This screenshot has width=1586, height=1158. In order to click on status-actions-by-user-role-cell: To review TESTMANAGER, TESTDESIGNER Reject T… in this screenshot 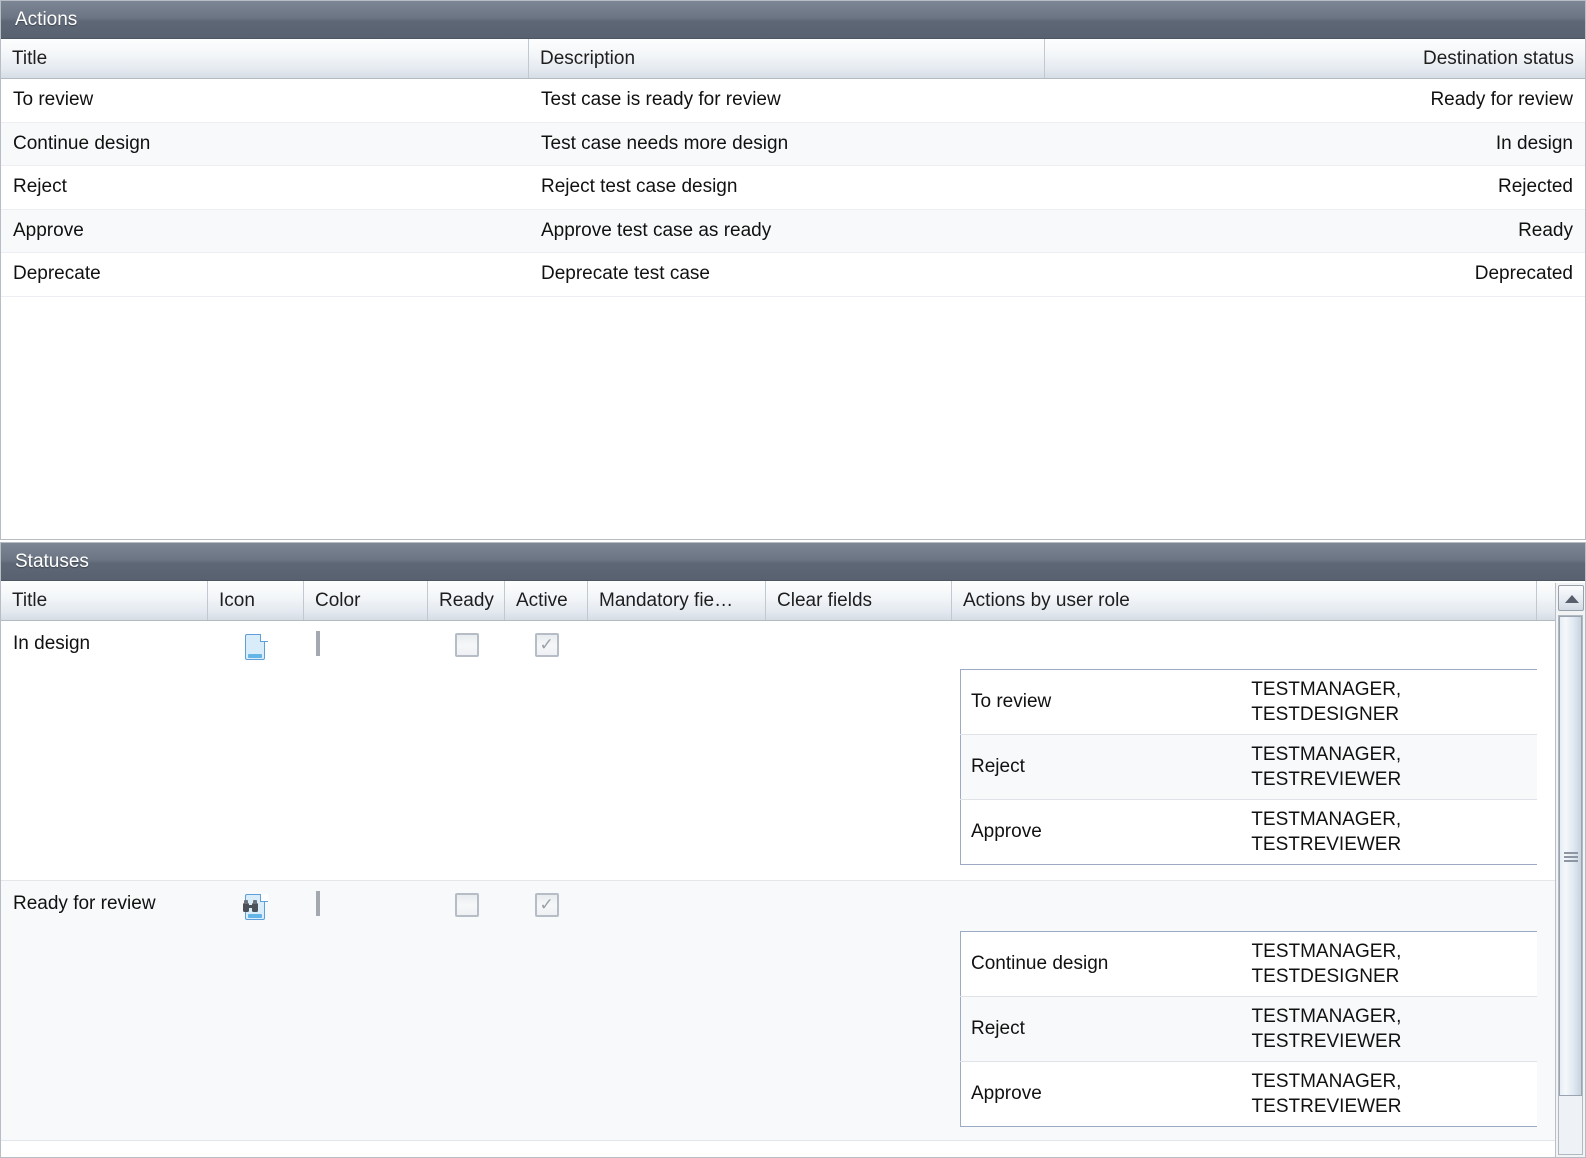, I will do `click(1244, 750)`.